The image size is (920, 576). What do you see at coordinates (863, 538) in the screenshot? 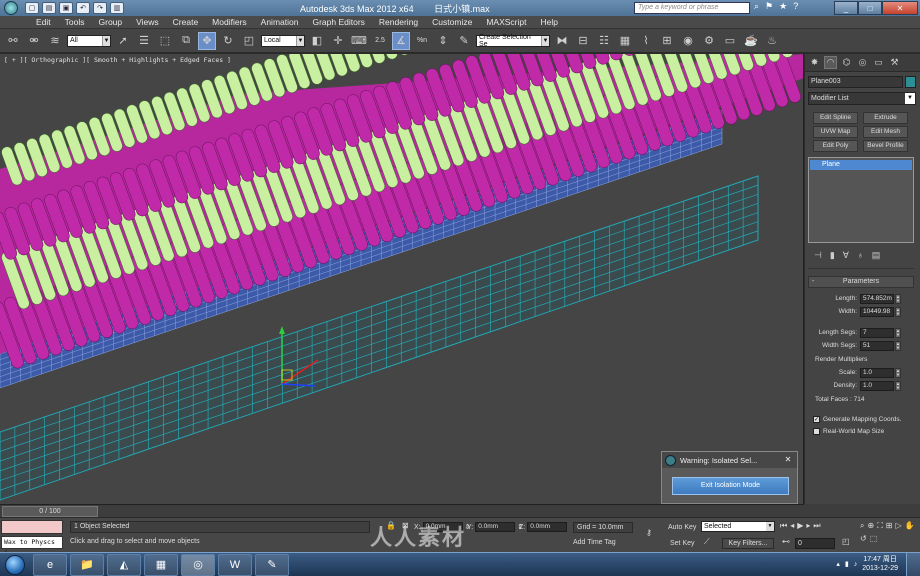
I see `orbit-icon: ↺` at bounding box center [863, 538].